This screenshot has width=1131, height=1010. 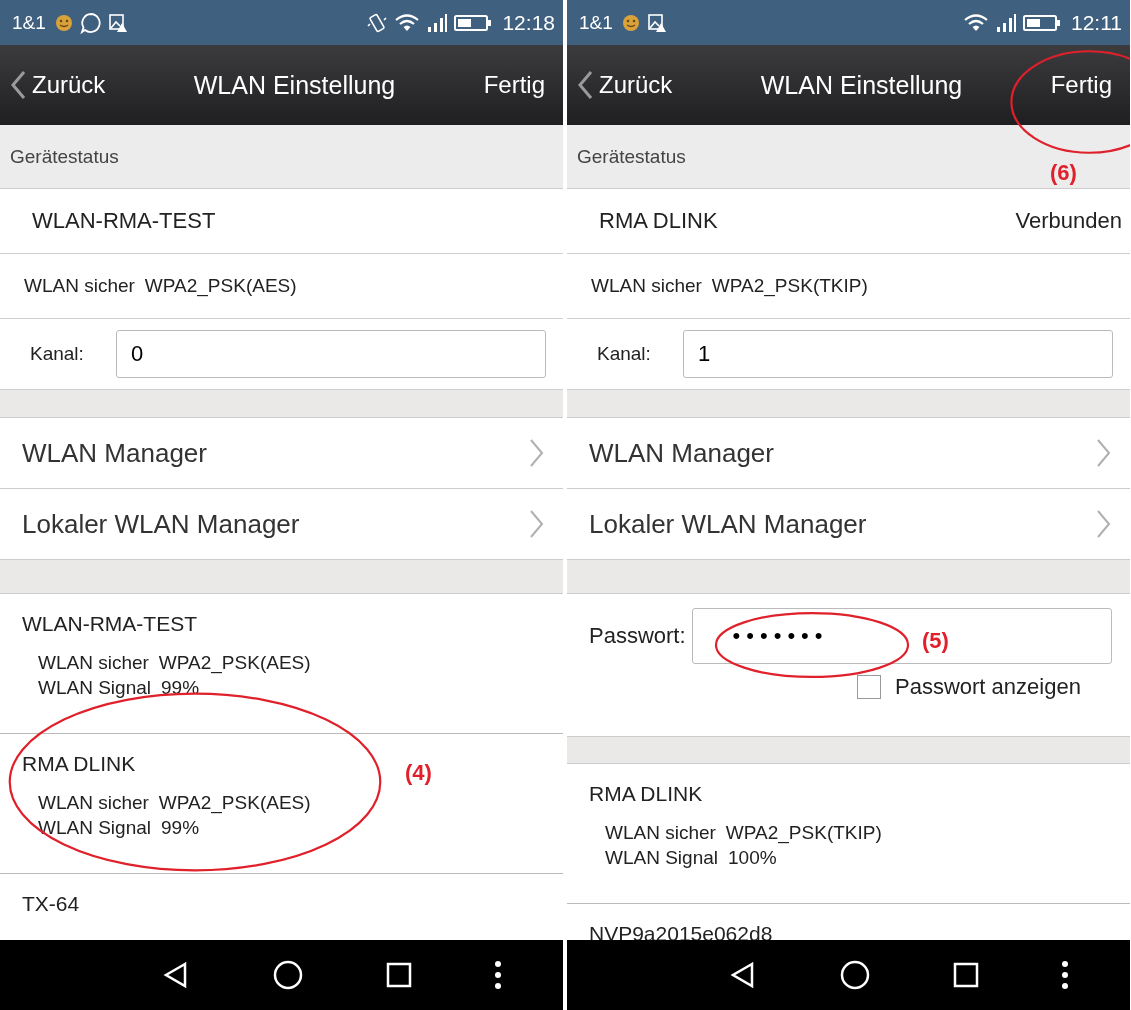 I want to click on checkbox, so click(x=869, y=687).